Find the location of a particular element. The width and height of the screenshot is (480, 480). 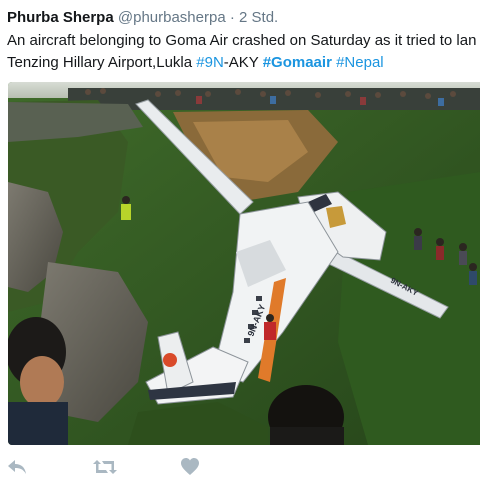

retweet-button is located at coordinates (105, 467).